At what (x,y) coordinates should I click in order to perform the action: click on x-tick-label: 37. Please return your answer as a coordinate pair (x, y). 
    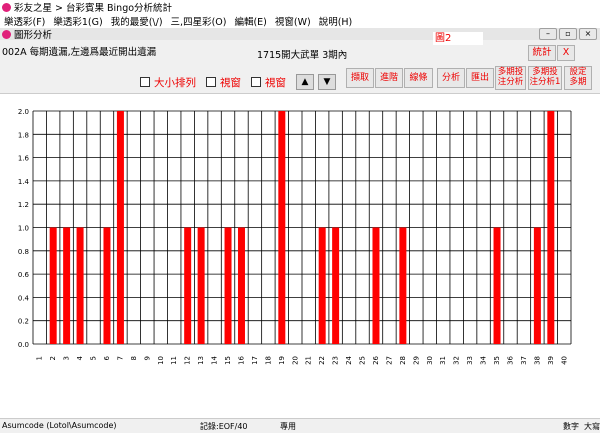
    Looking at the image, I should click on (524, 360).